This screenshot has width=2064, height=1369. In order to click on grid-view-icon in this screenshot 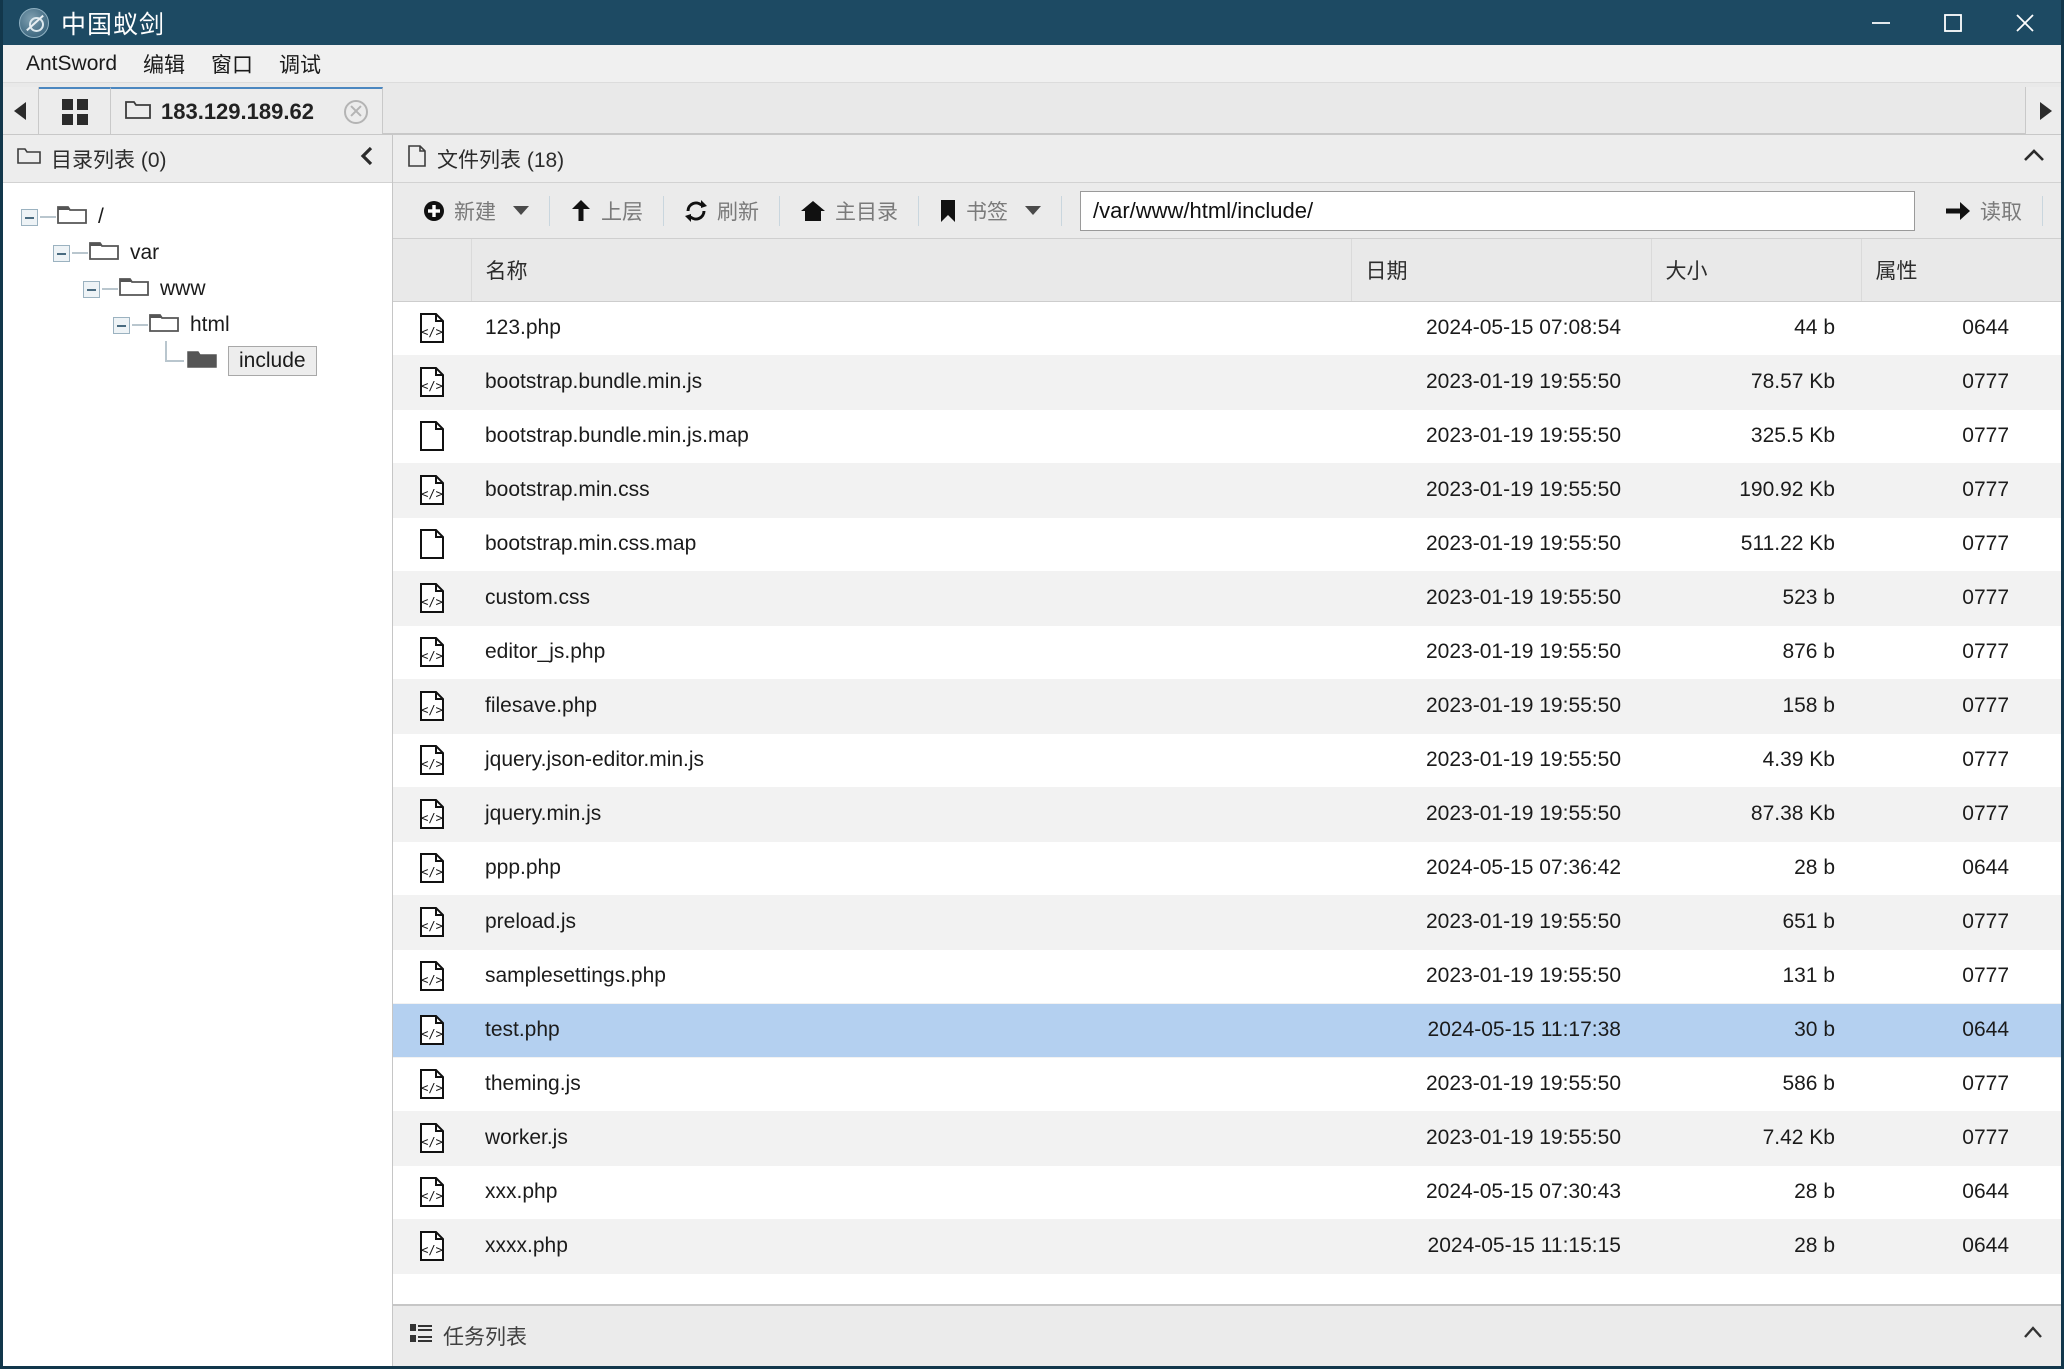, I will do `click(74, 111)`.